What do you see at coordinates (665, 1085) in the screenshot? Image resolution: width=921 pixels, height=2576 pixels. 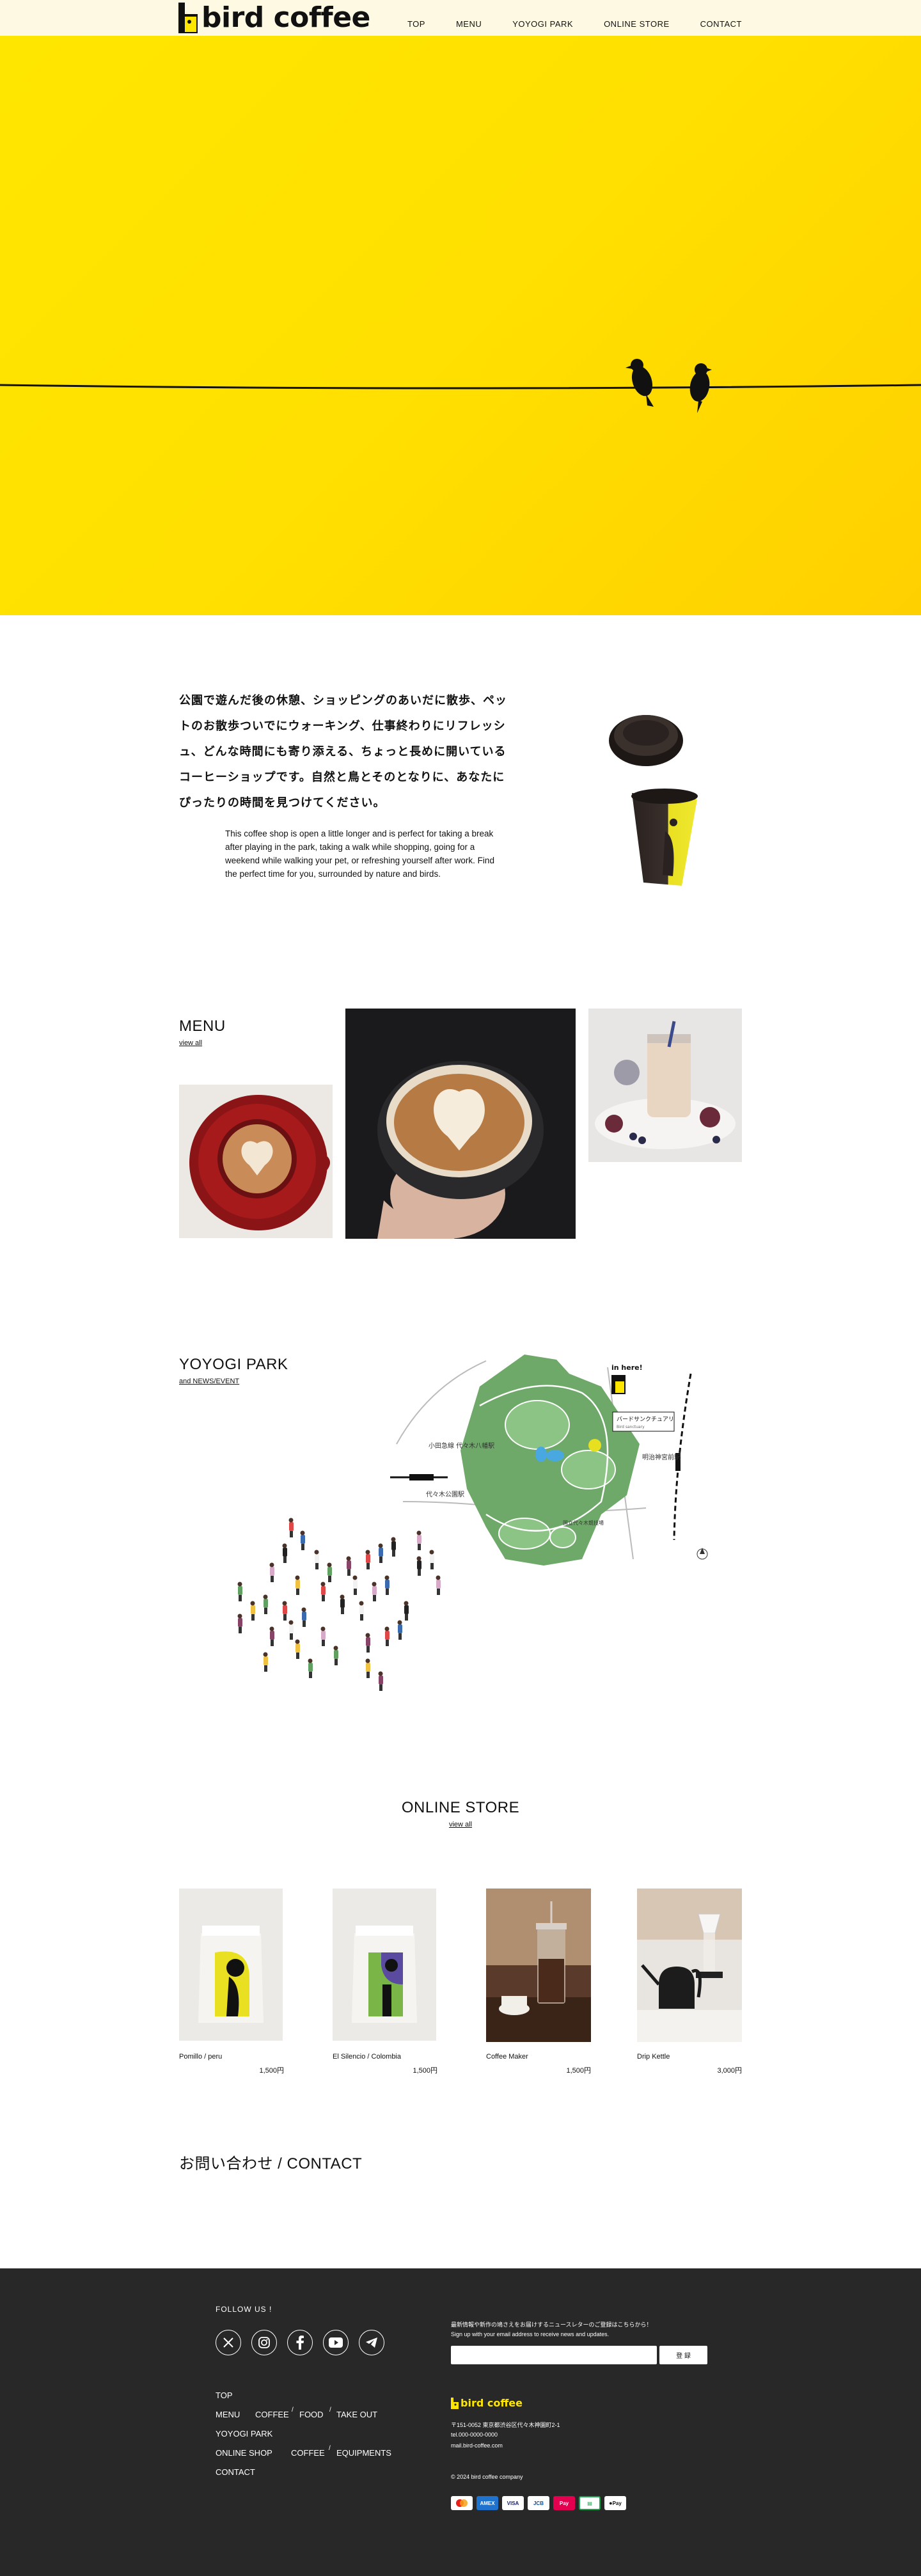 I see `menu-image-smoothie` at bounding box center [665, 1085].